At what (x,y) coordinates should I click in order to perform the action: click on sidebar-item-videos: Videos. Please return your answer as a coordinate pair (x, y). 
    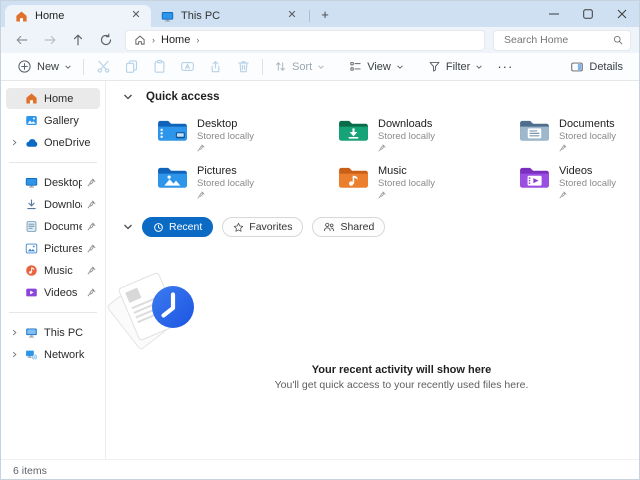
    Looking at the image, I should click on (53, 292).